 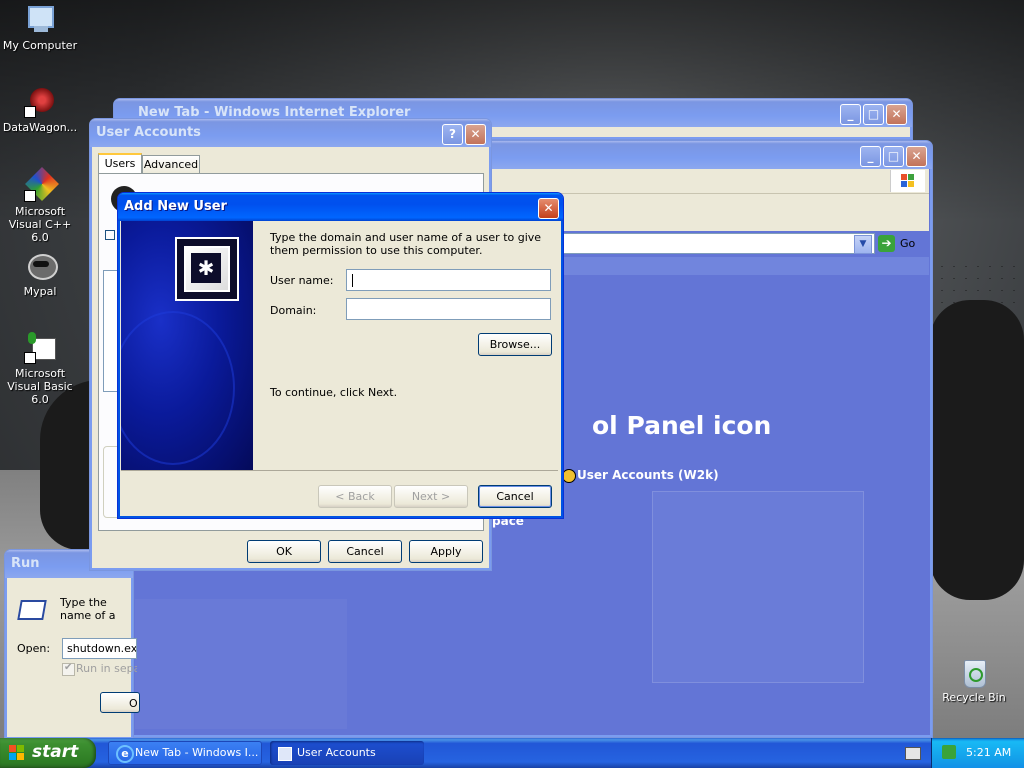 I want to click on text-cursor, so click(x=352, y=280).